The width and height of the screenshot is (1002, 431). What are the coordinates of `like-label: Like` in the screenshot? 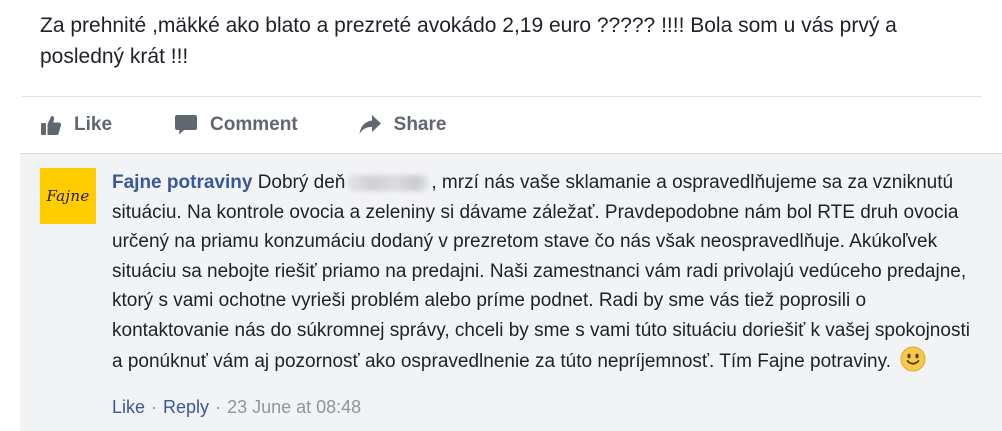 It's located at (93, 124).